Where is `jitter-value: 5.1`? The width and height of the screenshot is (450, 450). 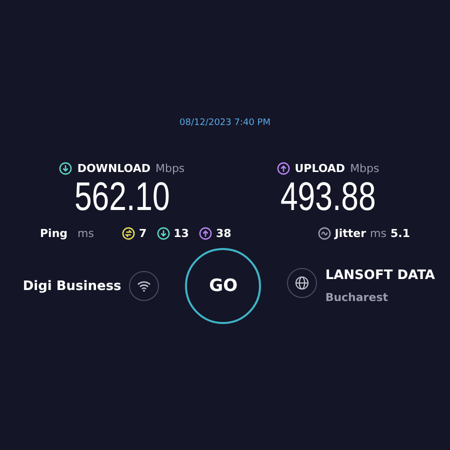
jitter-value: 5.1 is located at coordinates (400, 233).